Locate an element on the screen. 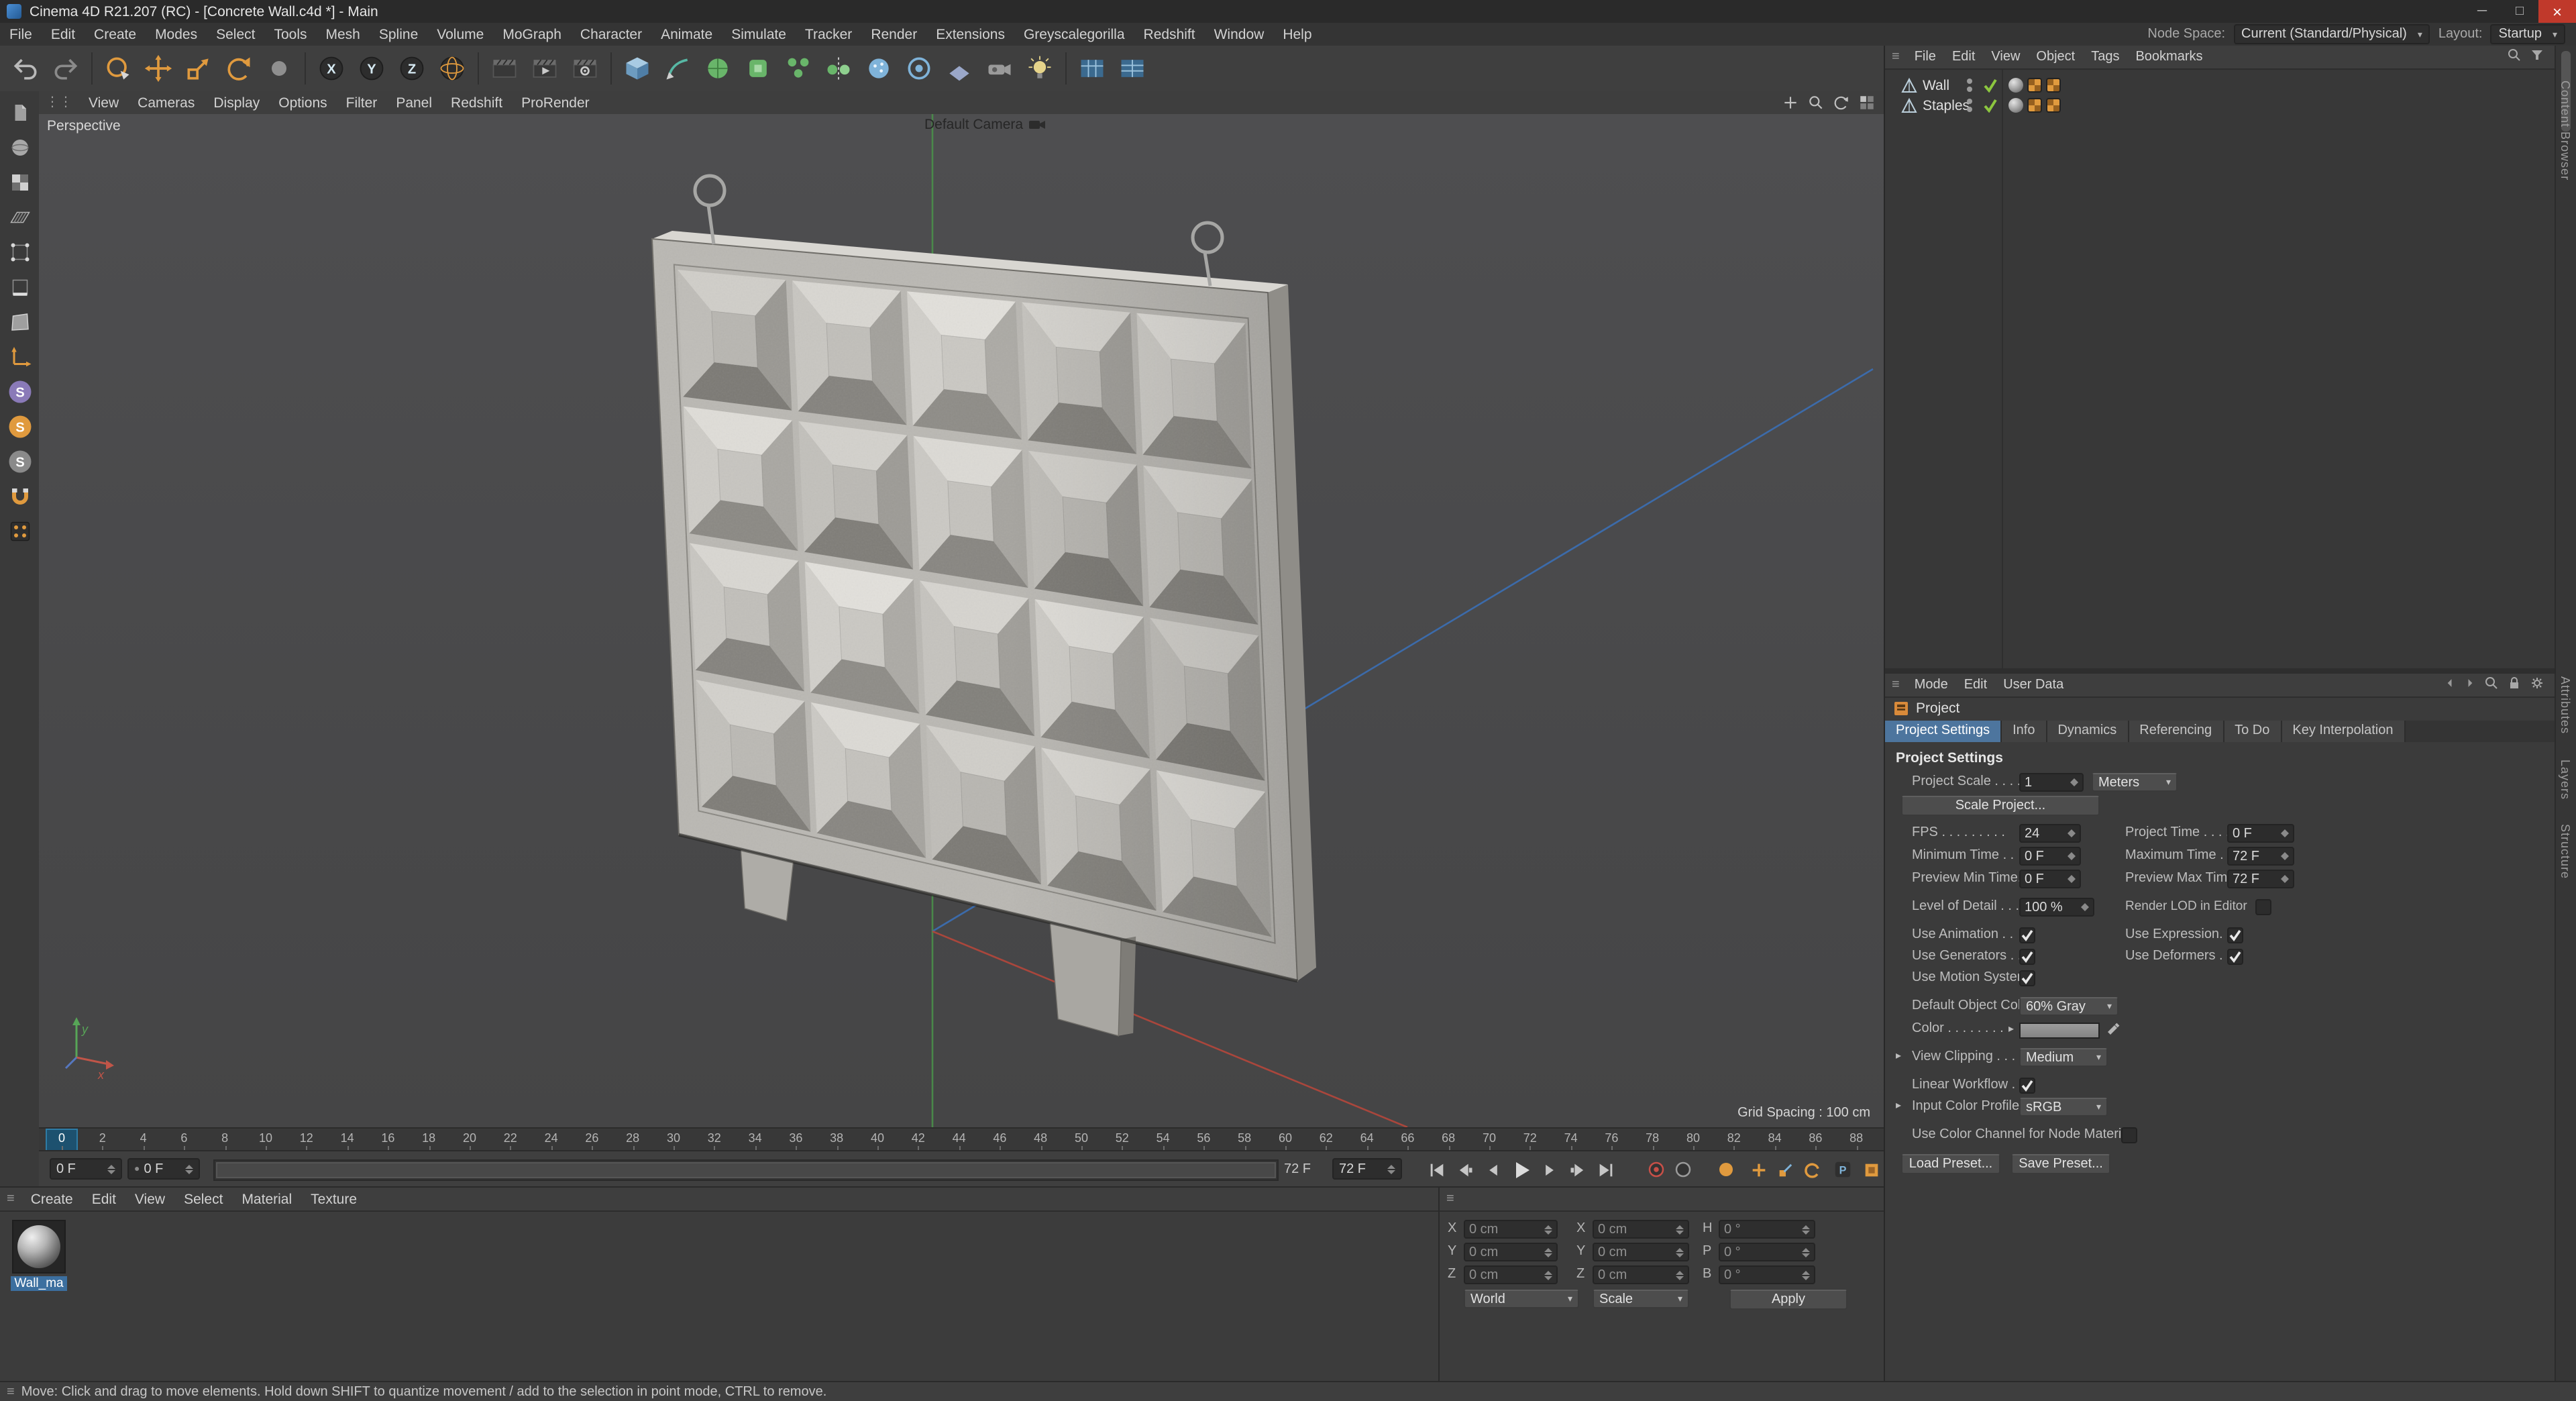 The width and height of the screenshot is (2576, 1401). use-animation-checkbox is located at coordinates (2027, 935).